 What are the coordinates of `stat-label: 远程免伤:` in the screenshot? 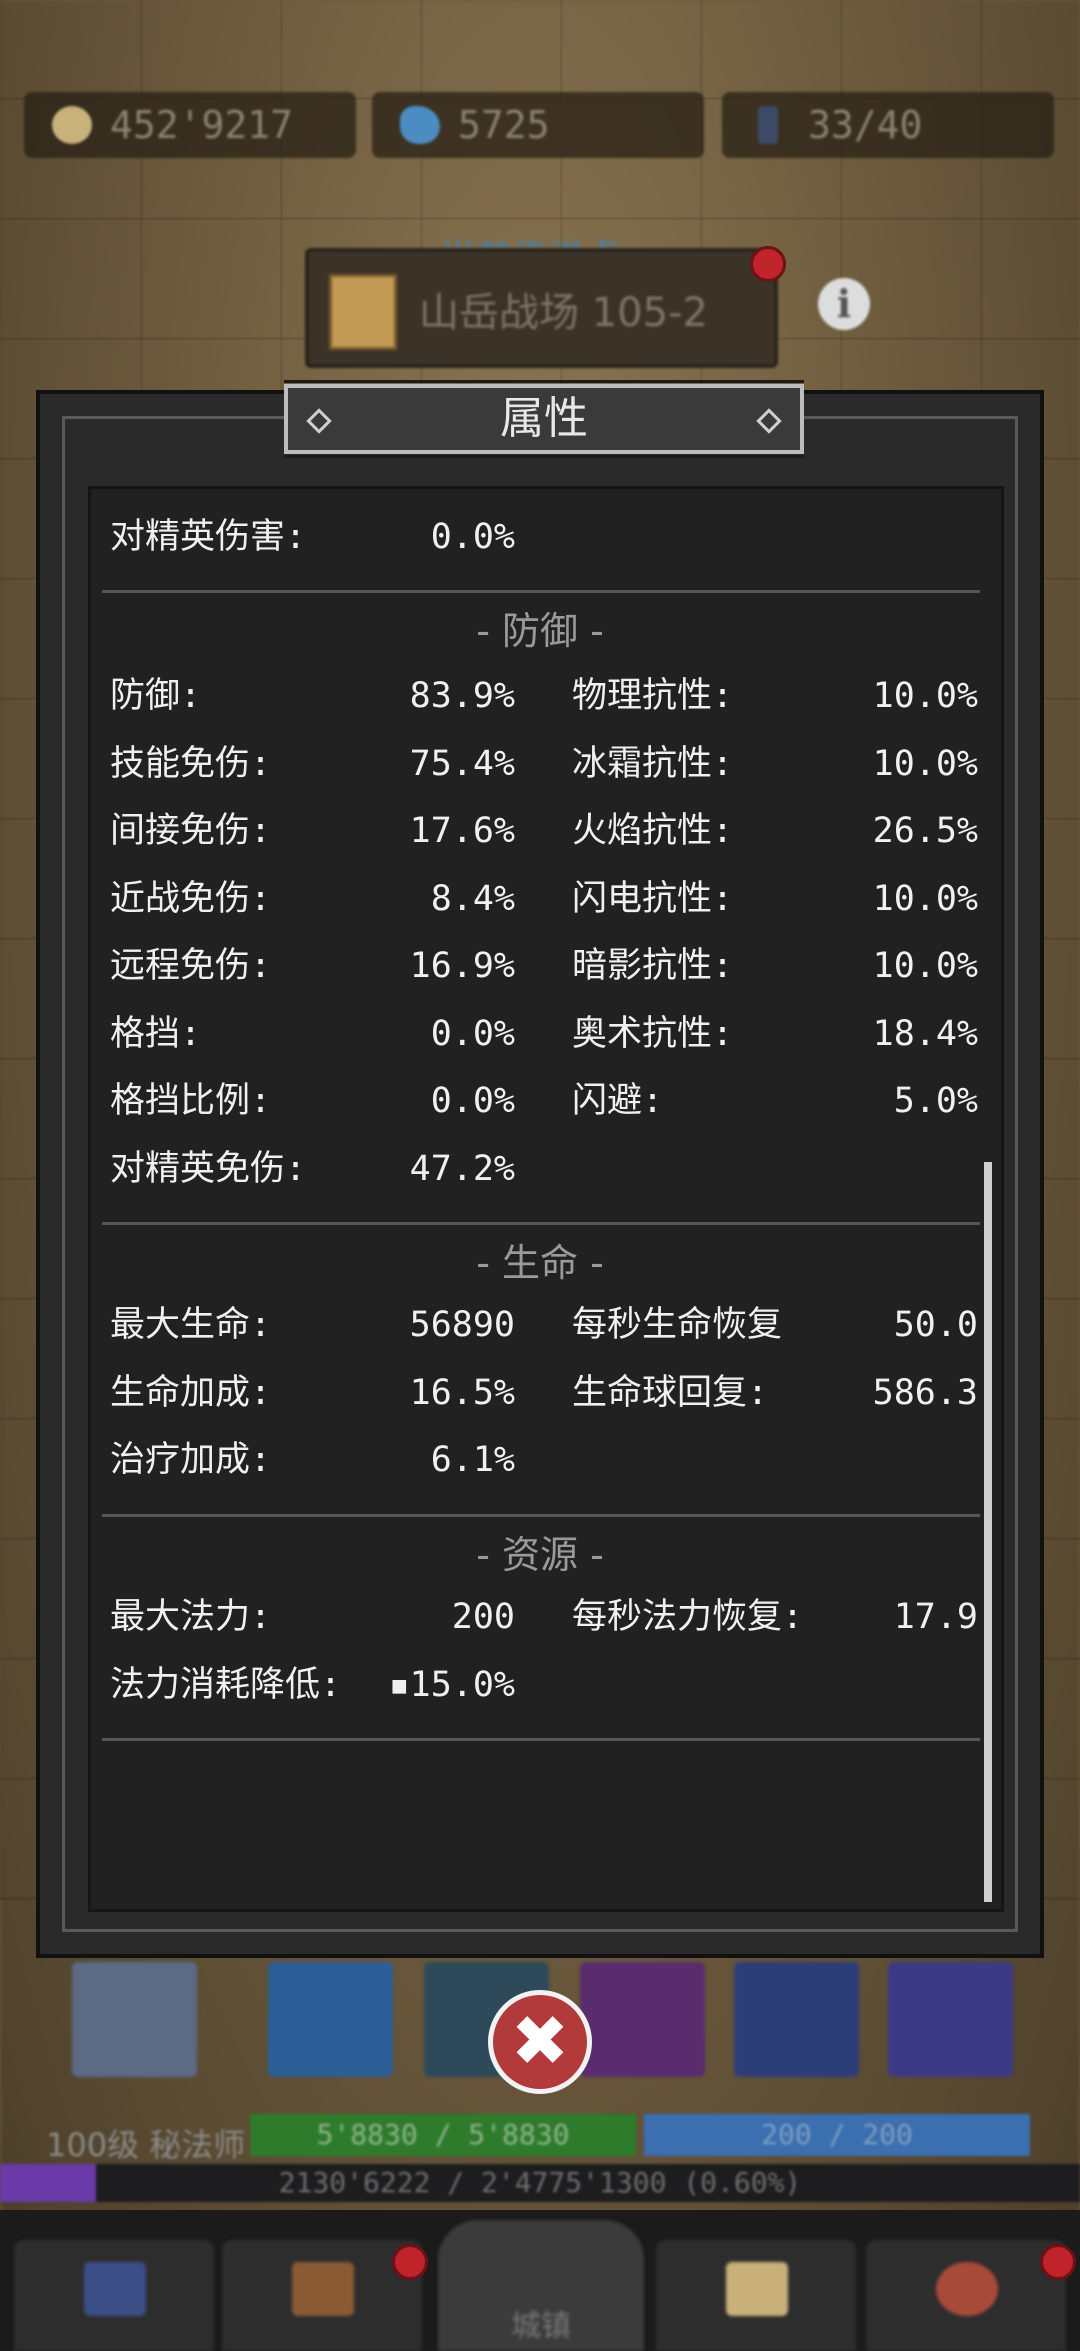 It's located at (191, 966).